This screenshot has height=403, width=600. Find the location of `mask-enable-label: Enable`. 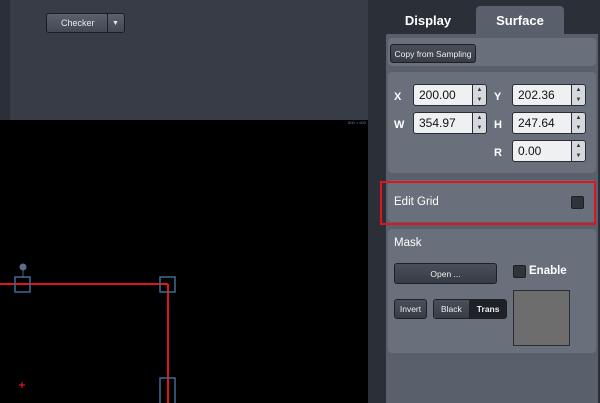

mask-enable-label: Enable is located at coordinates (548, 271).